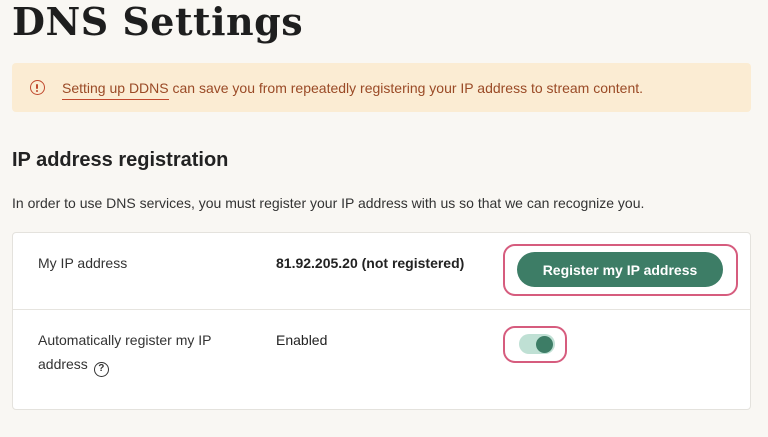 This screenshot has height=437, width=768. What do you see at coordinates (302, 340) in the screenshot?
I see `auto-register-status: Enabled` at bounding box center [302, 340].